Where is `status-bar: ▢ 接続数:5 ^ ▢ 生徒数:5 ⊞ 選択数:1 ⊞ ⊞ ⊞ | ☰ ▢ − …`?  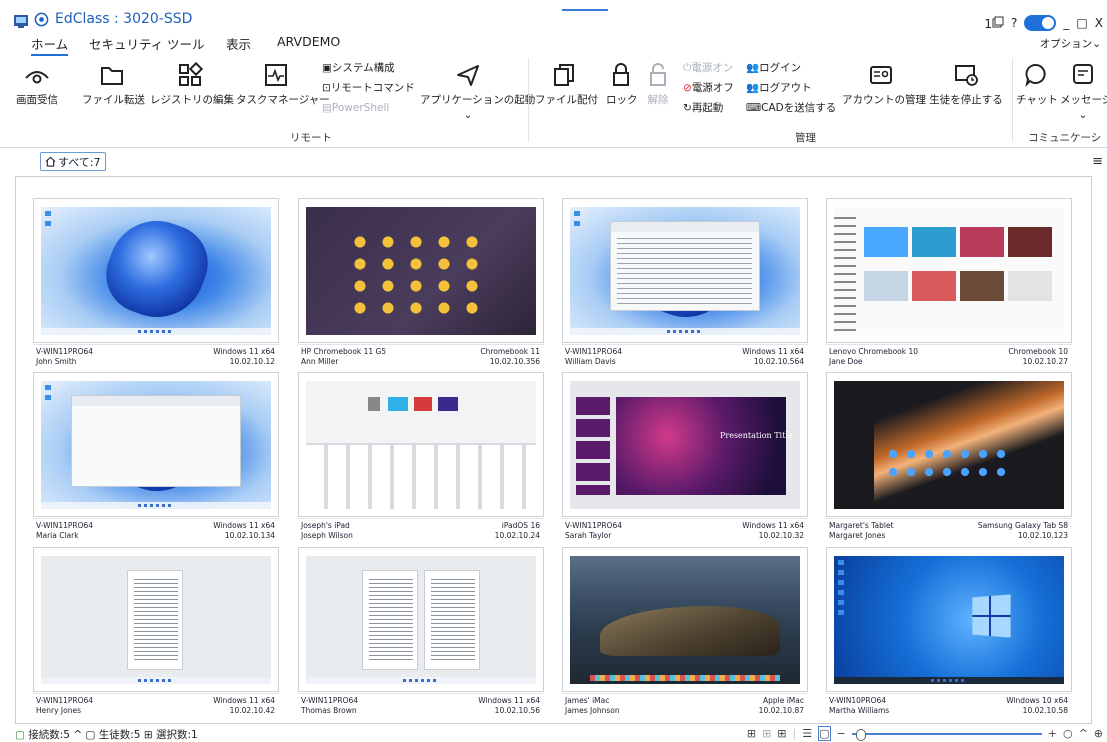 status-bar: ▢ 接続数:5 ^ ▢ 生徒数:5 ⊞ 選択数:1 ⊞ ⊞ ⊞ | ☰ ▢ − … is located at coordinates (553, 733).